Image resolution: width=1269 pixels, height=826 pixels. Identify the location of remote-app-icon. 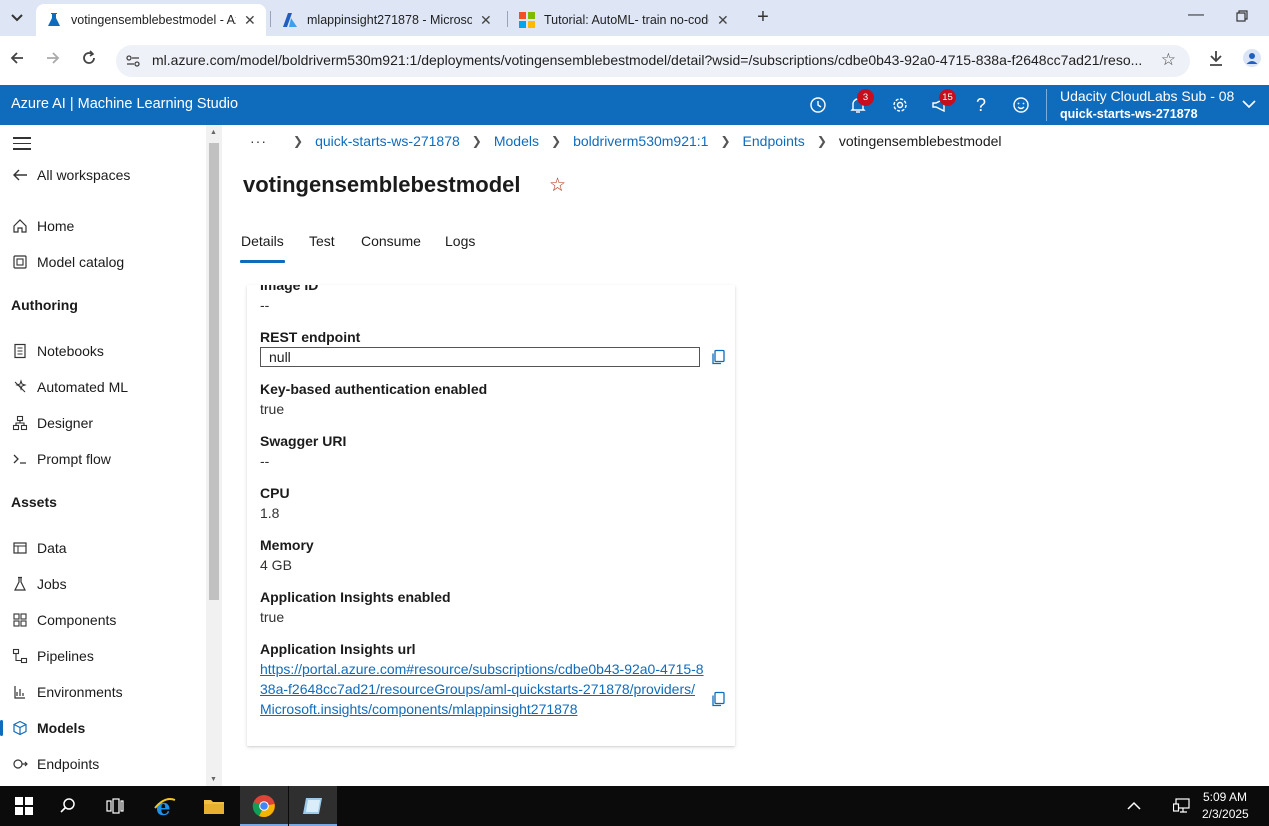
(313, 806).